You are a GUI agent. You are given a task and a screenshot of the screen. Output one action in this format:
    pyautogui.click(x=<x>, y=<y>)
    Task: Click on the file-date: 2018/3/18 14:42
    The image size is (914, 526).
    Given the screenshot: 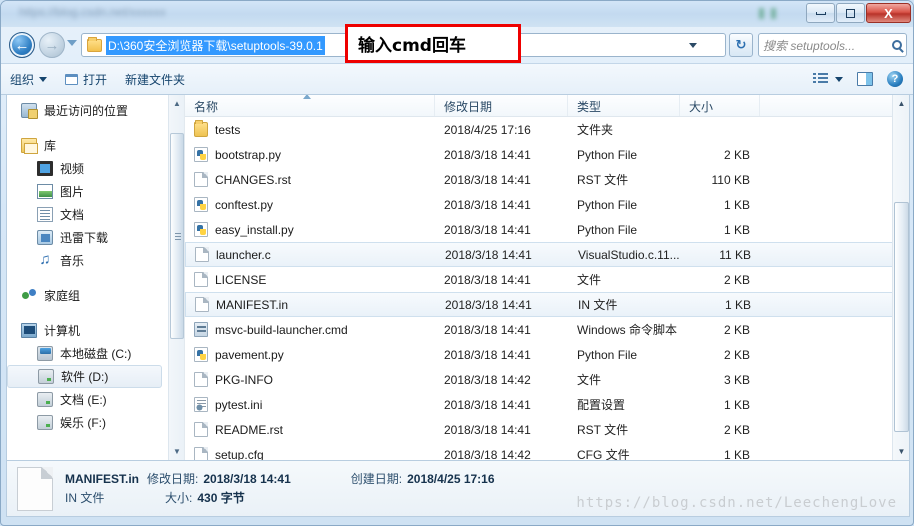 What is the action you would take?
    pyautogui.click(x=487, y=379)
    